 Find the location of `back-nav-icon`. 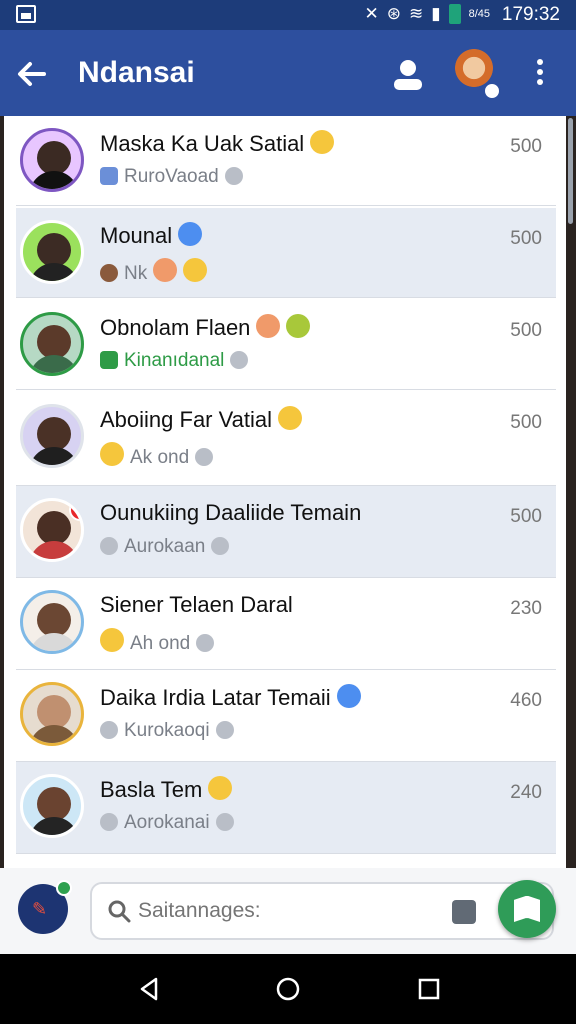

back-nav-icon is located at coordinates (149, 989).